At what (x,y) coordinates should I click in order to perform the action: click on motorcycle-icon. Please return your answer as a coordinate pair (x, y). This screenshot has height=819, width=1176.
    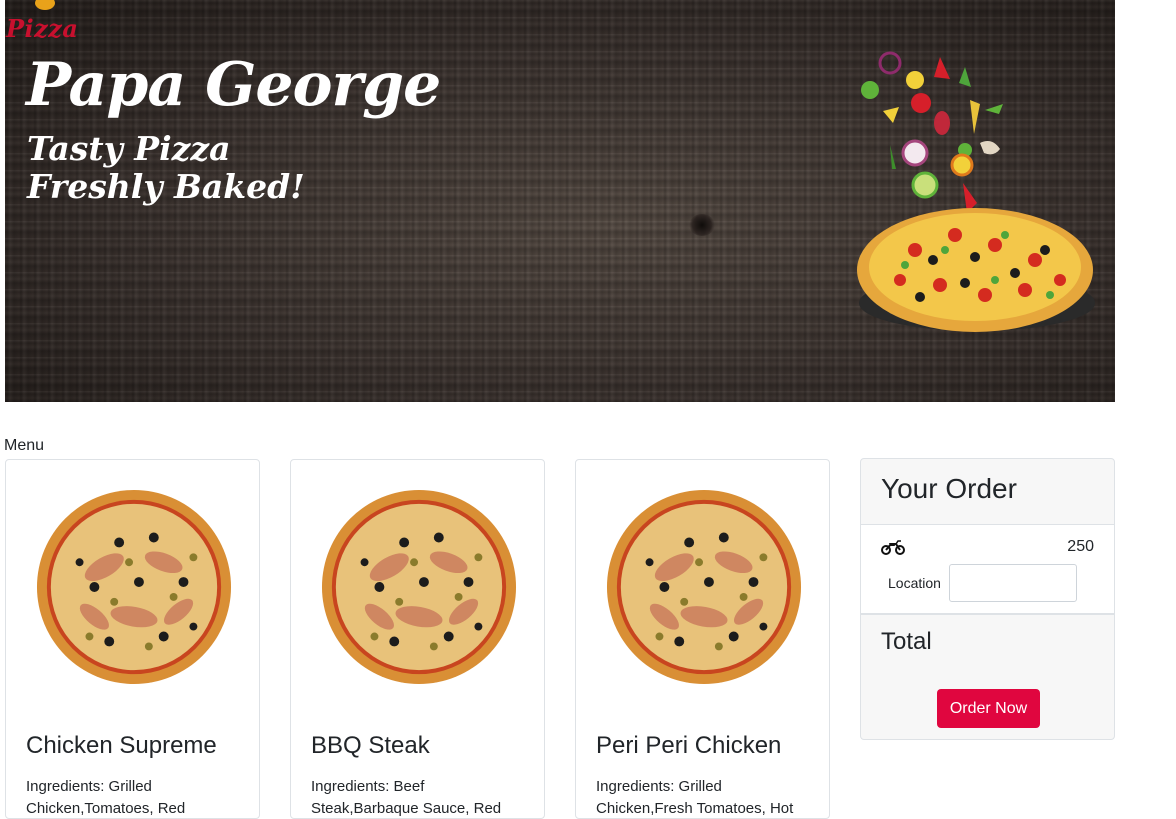
    Looking at the image, I should click on (893, 547).